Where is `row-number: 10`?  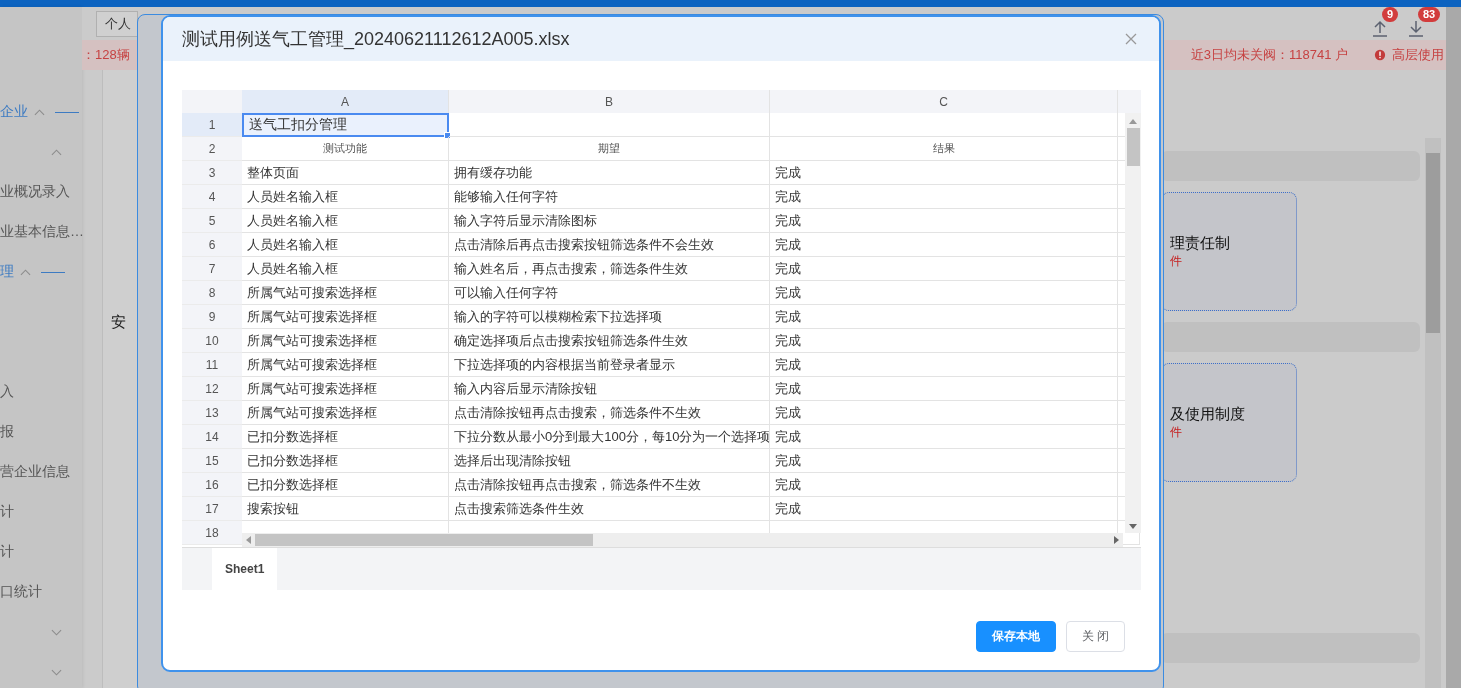 row-number: 10 is located at coordinates (212, 341).